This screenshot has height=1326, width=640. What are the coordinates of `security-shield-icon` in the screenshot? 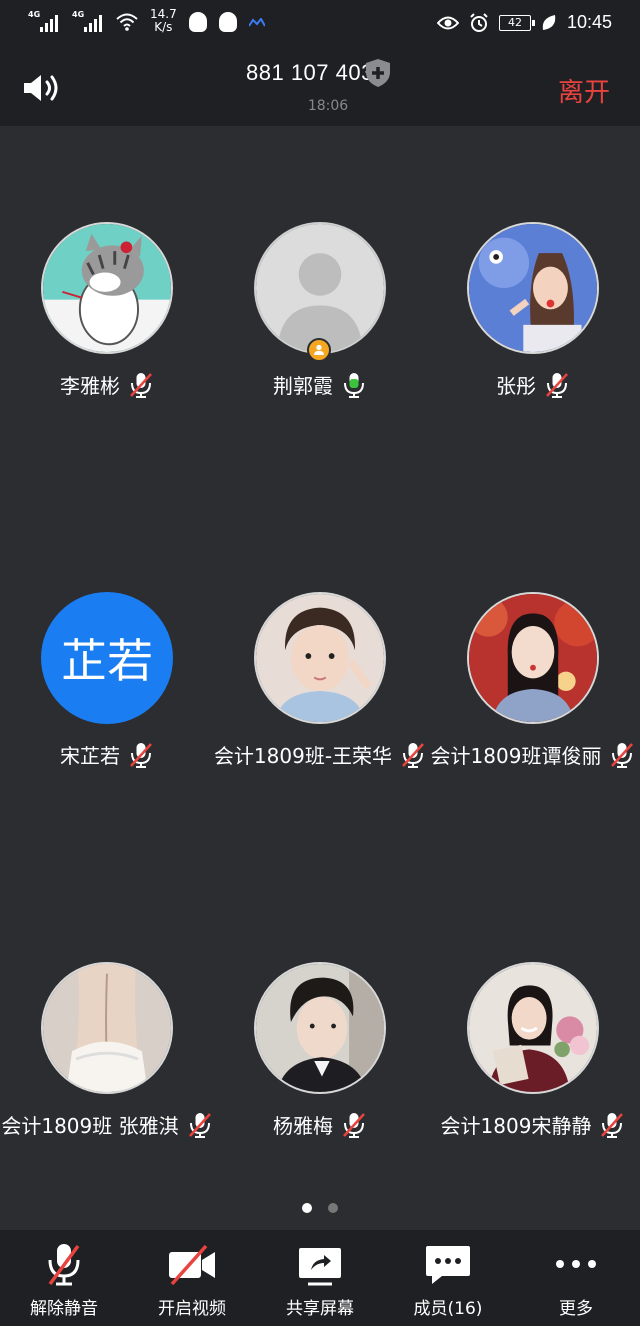 It's located at (378, 73).